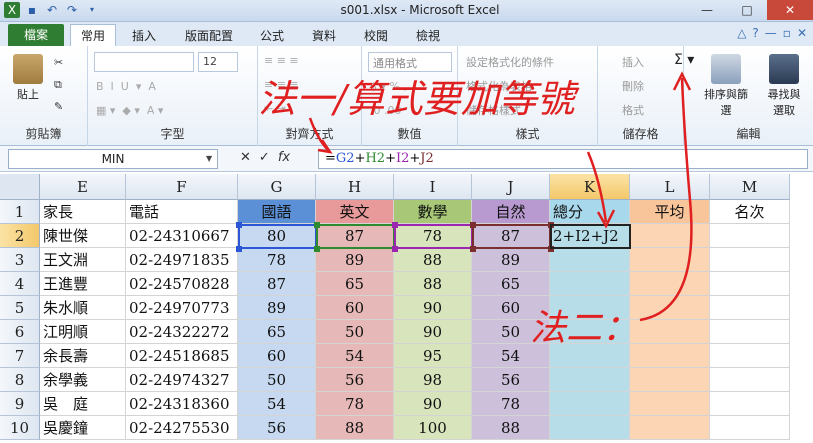 The height and width of the screenshot is (443, 813). I want to click on tab-data: 資料, so click(324, 36).